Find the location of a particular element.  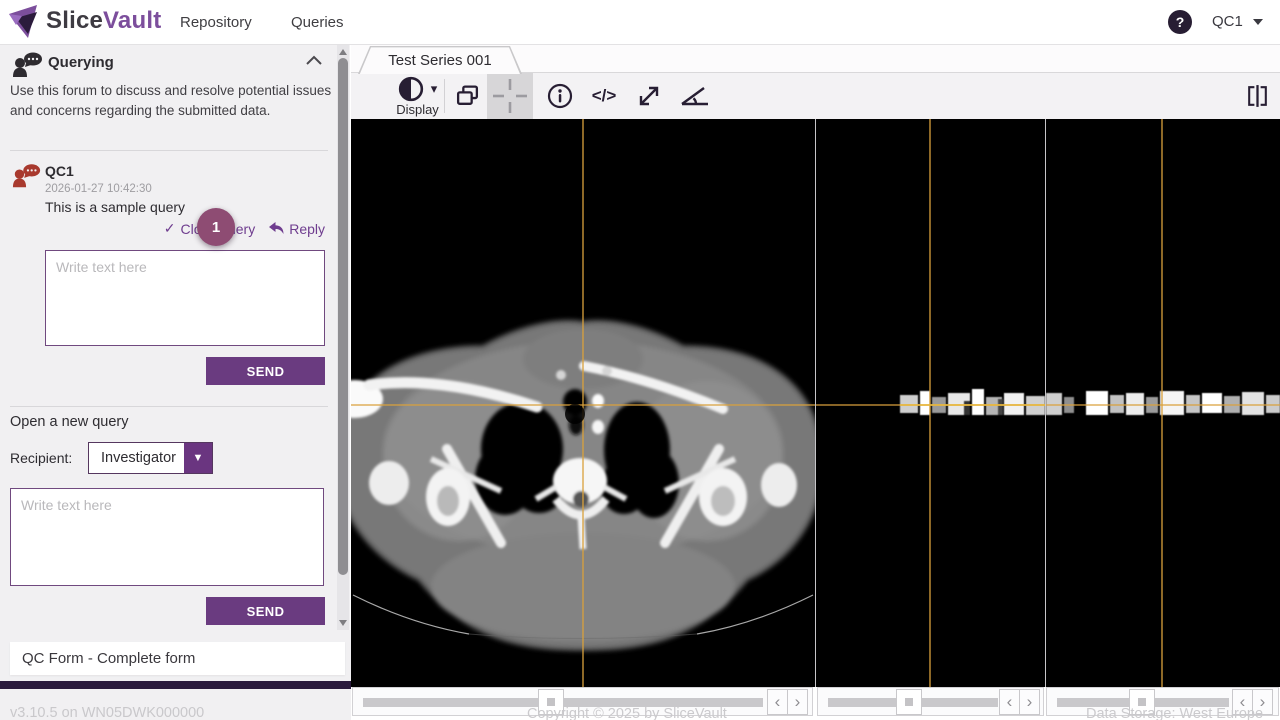

tab-test-series: Test Series 001 is located at coordinates (440, 60).